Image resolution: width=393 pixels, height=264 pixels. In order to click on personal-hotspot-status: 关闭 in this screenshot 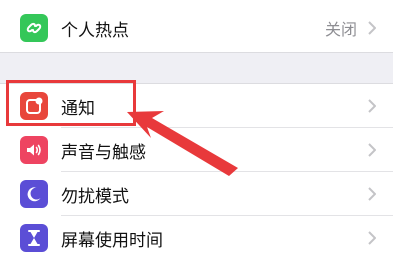, I will do `click(340, 29)`.